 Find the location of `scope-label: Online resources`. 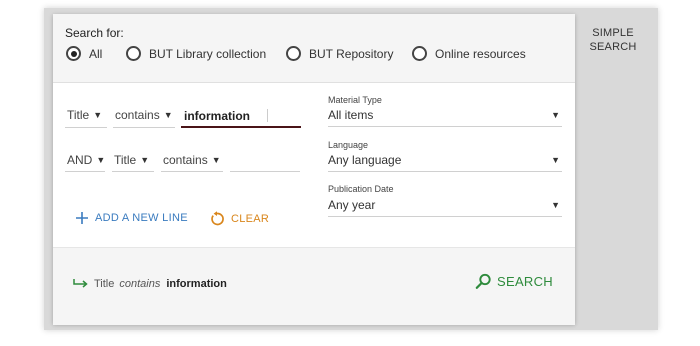

scope-label: Online resources is located at coordinates (480, 53).